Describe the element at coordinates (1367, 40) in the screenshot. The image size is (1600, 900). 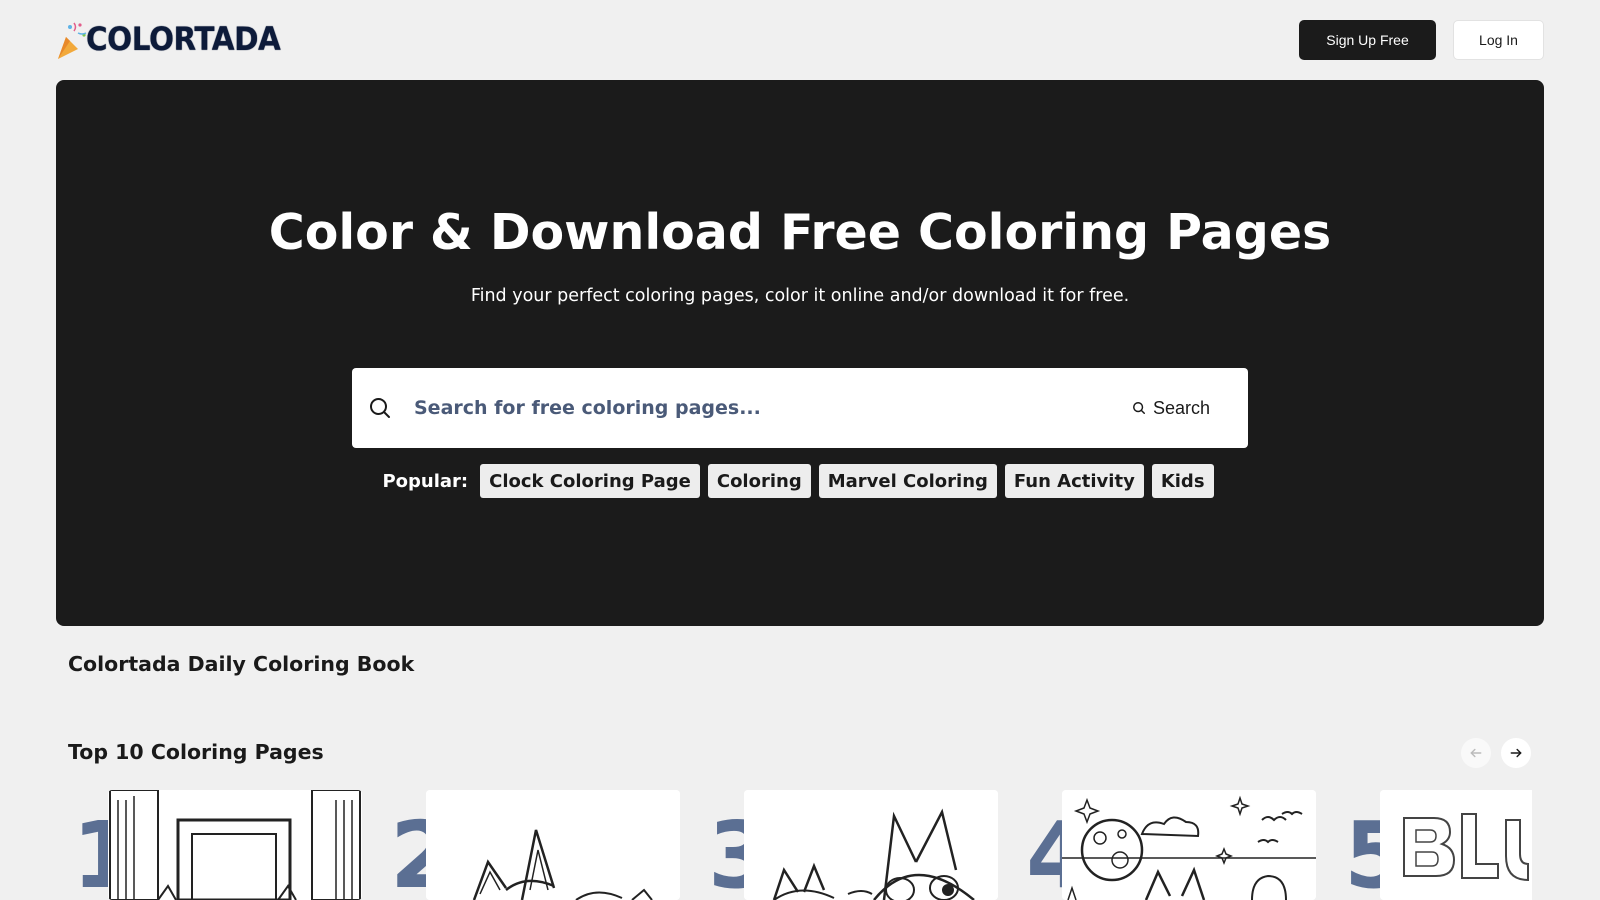
I see `sign-up-button: Sign Up Free` at that location.